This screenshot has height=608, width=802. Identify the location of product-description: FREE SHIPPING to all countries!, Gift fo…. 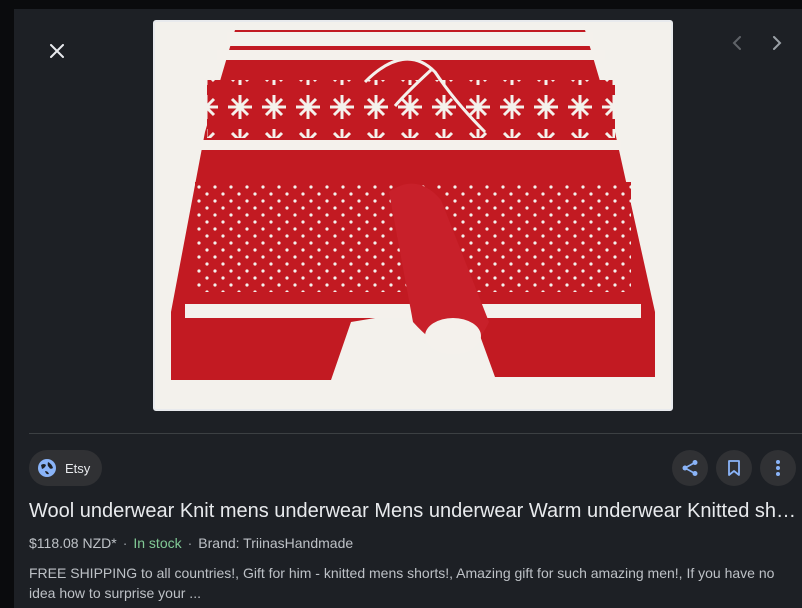
(402, 583).